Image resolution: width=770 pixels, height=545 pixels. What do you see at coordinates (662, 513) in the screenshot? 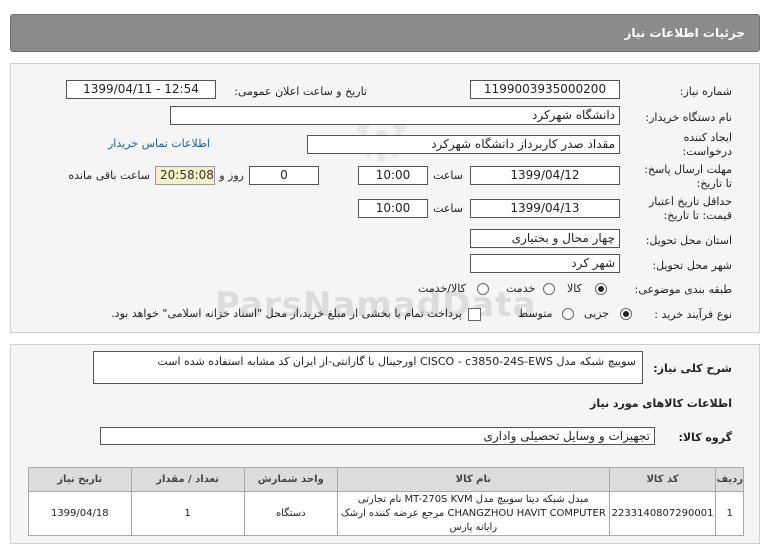
I see `row-code: 2233140807290001` at bounding box center [662, 513].